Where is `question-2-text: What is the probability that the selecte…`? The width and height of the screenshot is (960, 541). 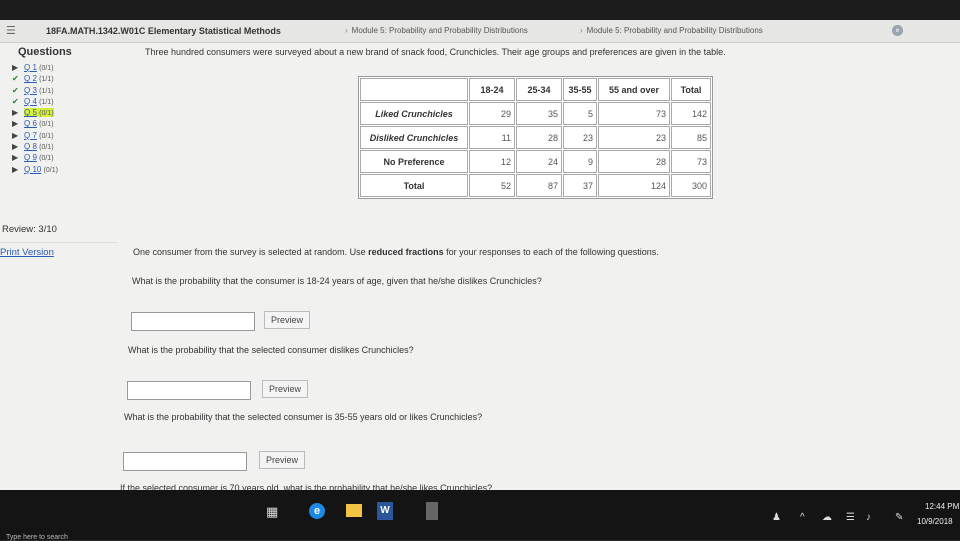 question-2-text: What is the probability that the selecte… is located at coordinates (271, 350).